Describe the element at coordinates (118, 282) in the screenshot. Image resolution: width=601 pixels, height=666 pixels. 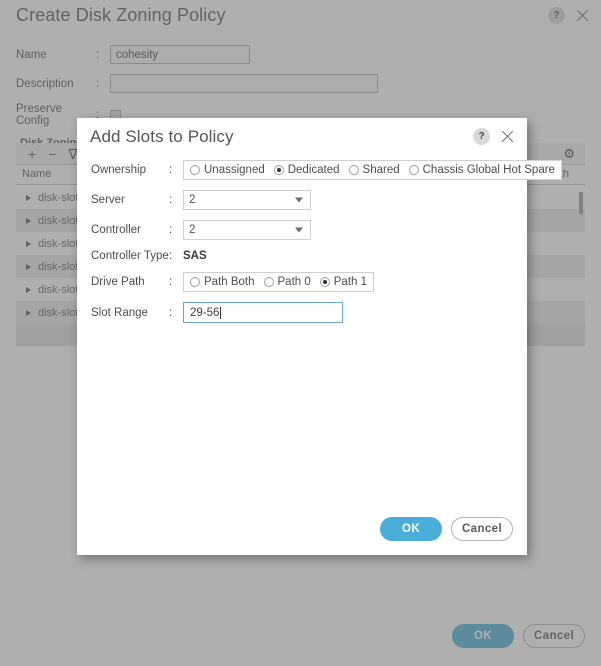
I see `drive-path-label: Drive Path` at that location.